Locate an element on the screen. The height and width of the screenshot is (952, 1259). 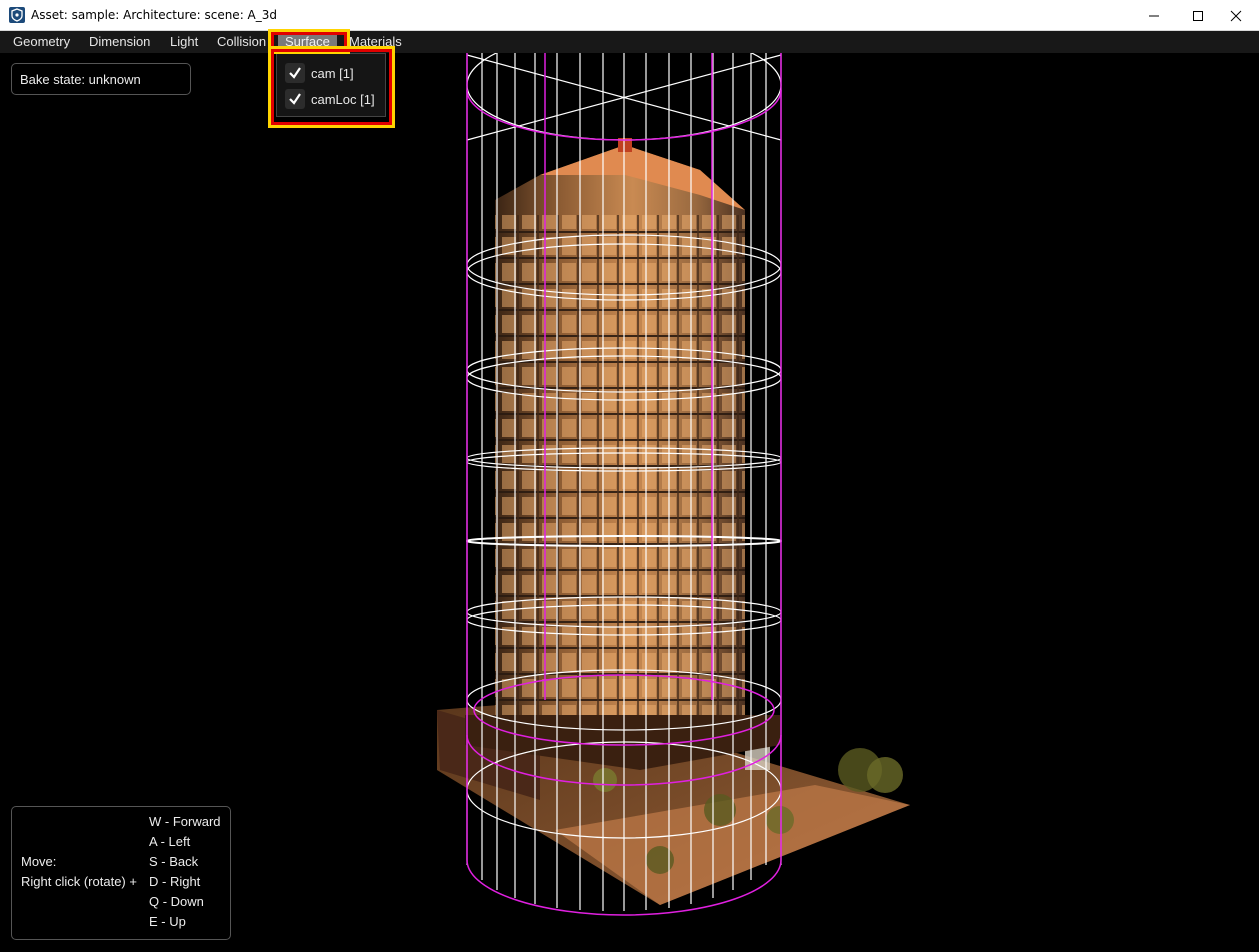
window-title: Asset: sample: Architecture: scene: A_3d is located at coordinates (154, 15).